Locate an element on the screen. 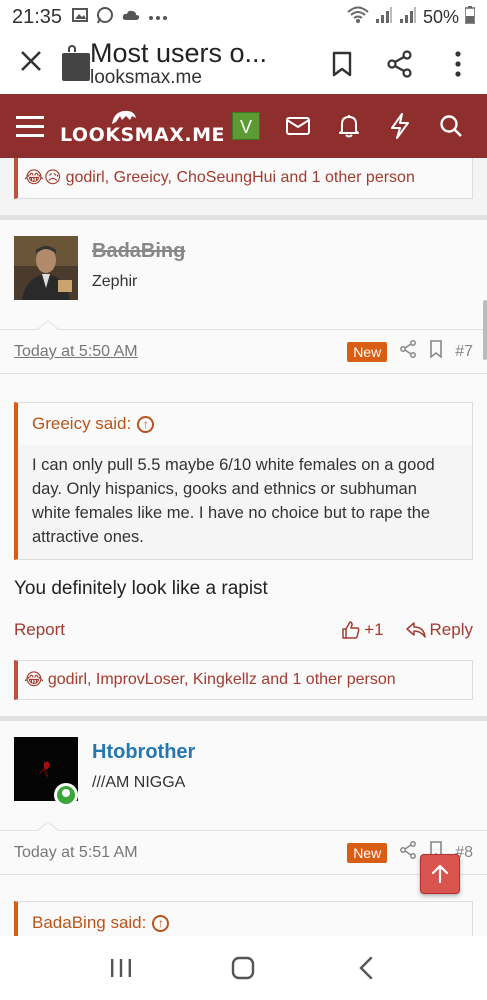 The image size is (487, 1000). site-header: LOOKSMAX.ME V is located at coordinates (243, 126).